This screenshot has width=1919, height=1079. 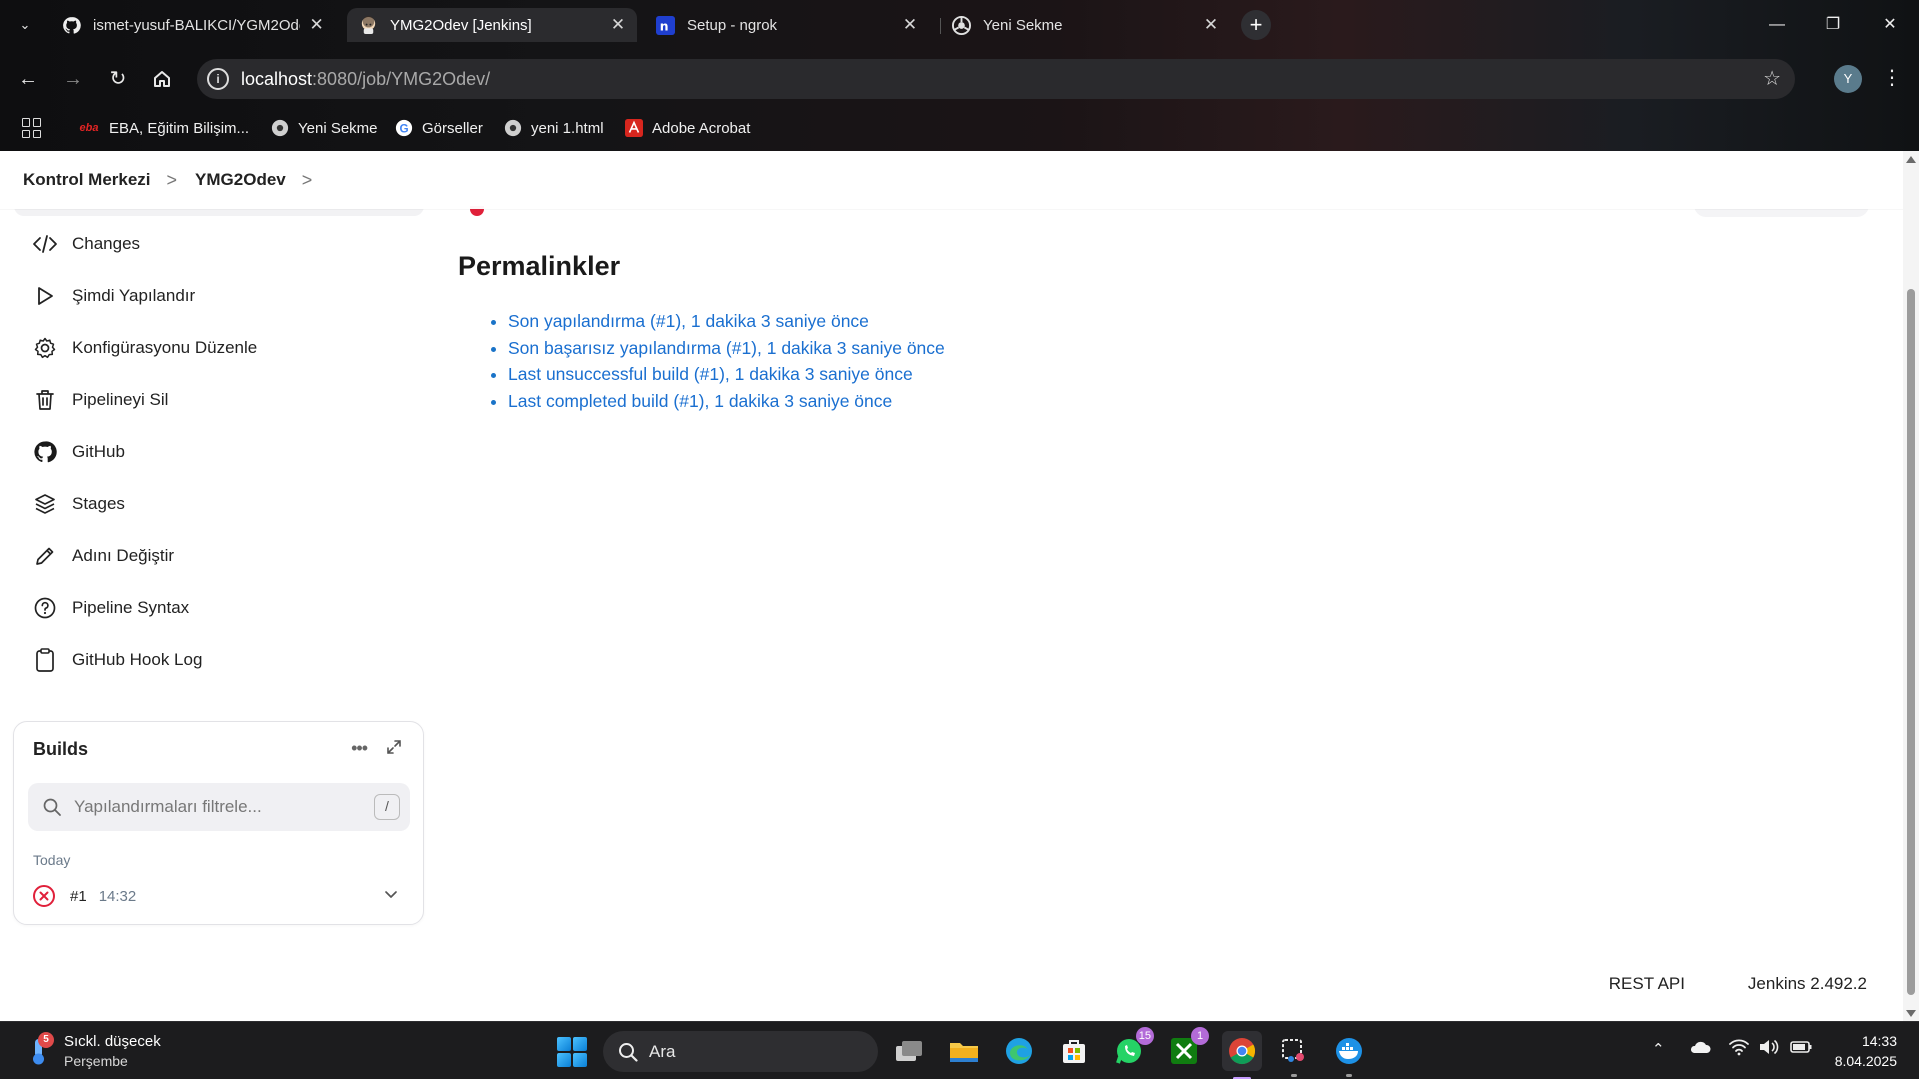 I want to click on tab-github: ismet-yusuf-BALIKCI/YGM2Odev ✕, so click(x=192, y=25).